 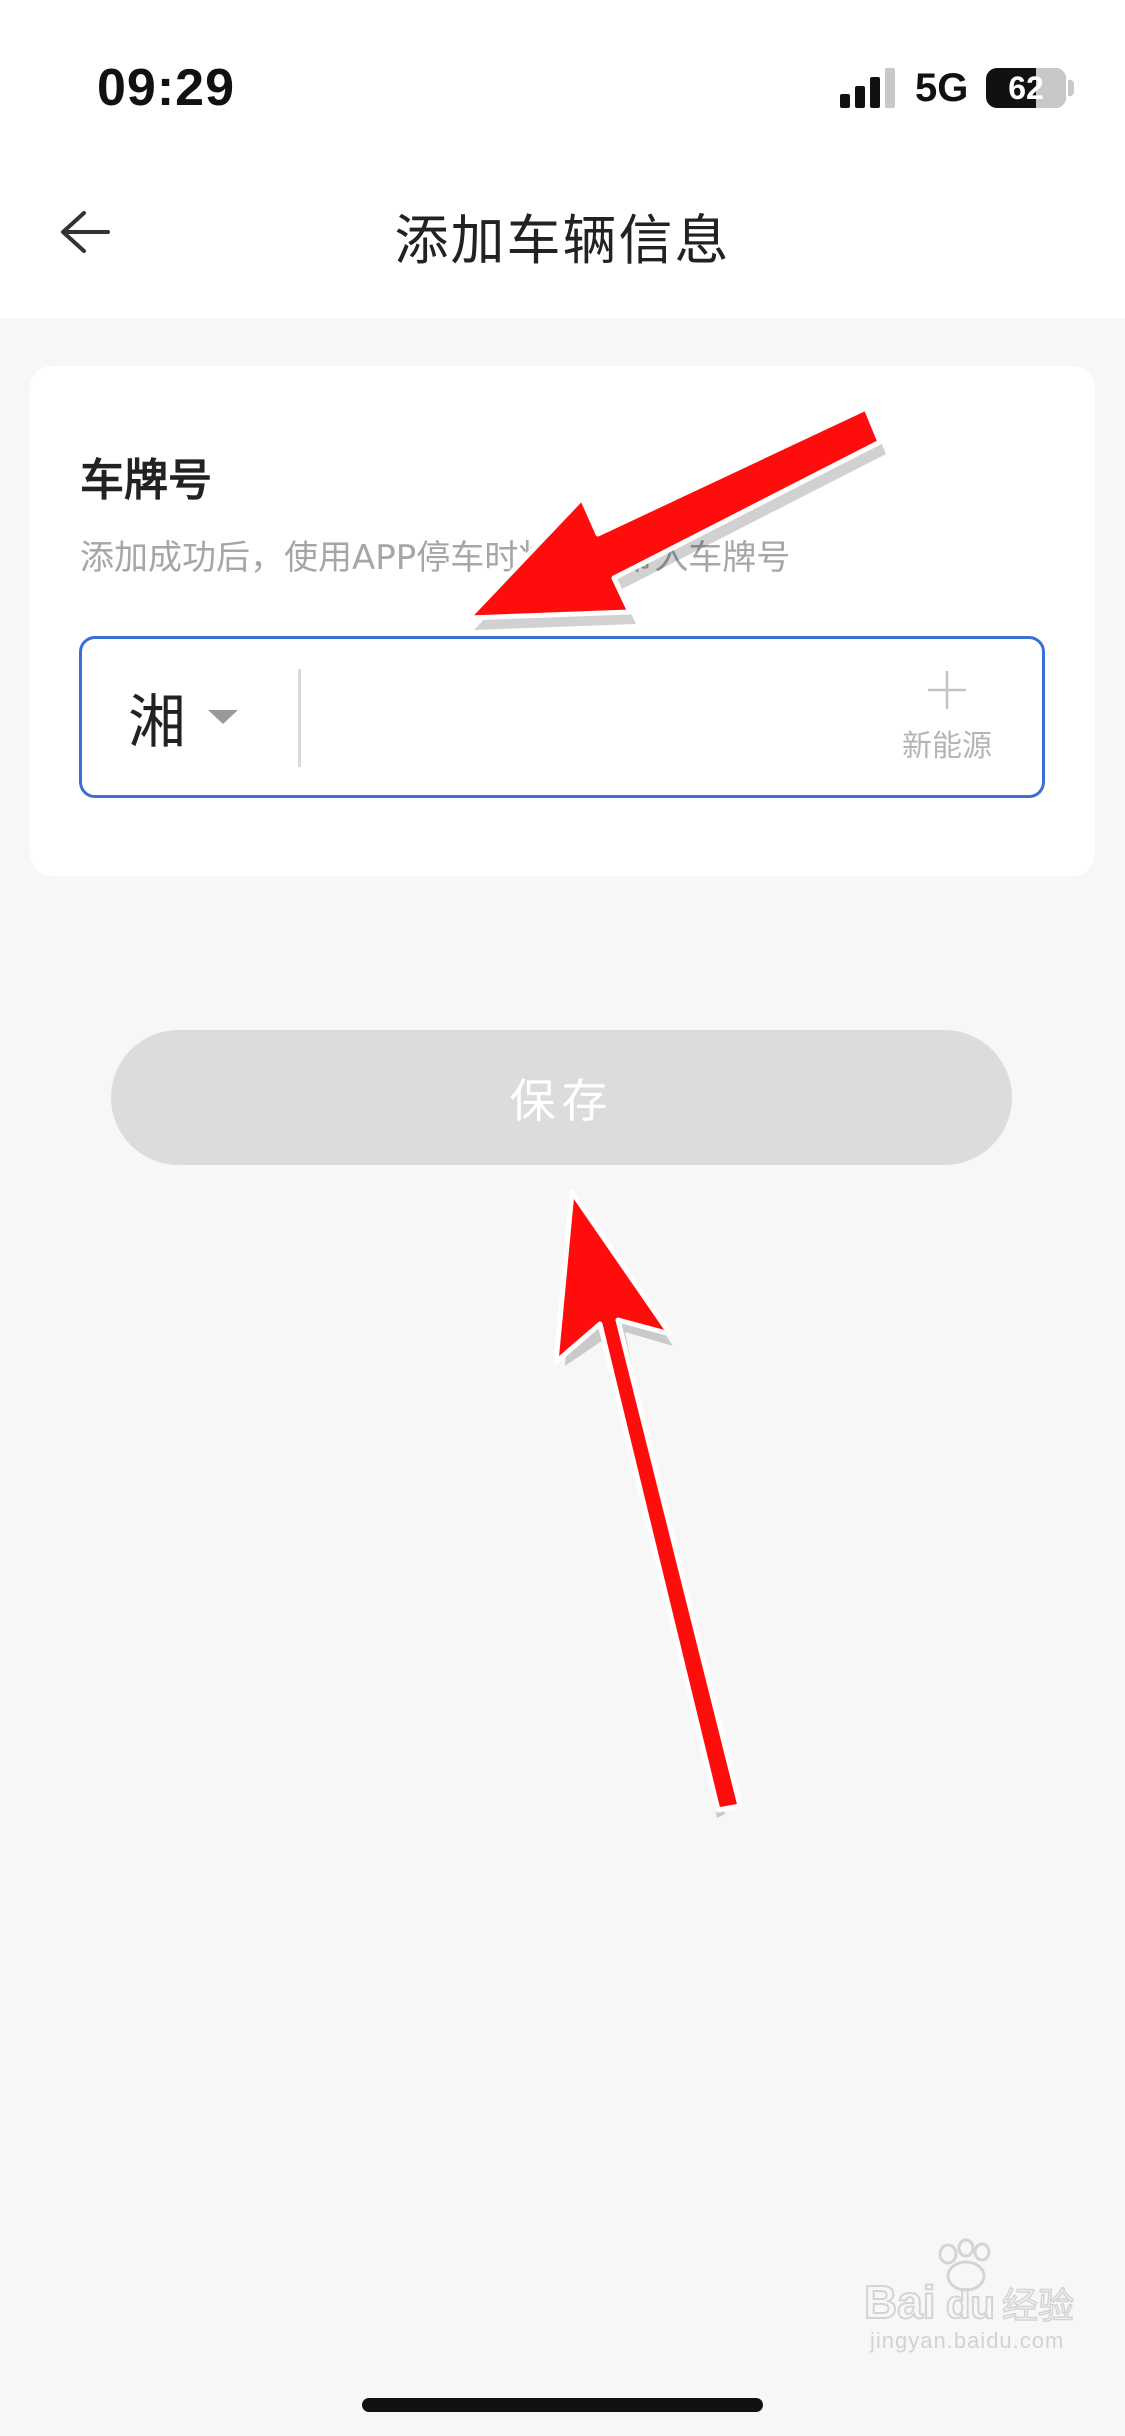 I want to click on cellular-signal-icon, so click(x=867, y=88).